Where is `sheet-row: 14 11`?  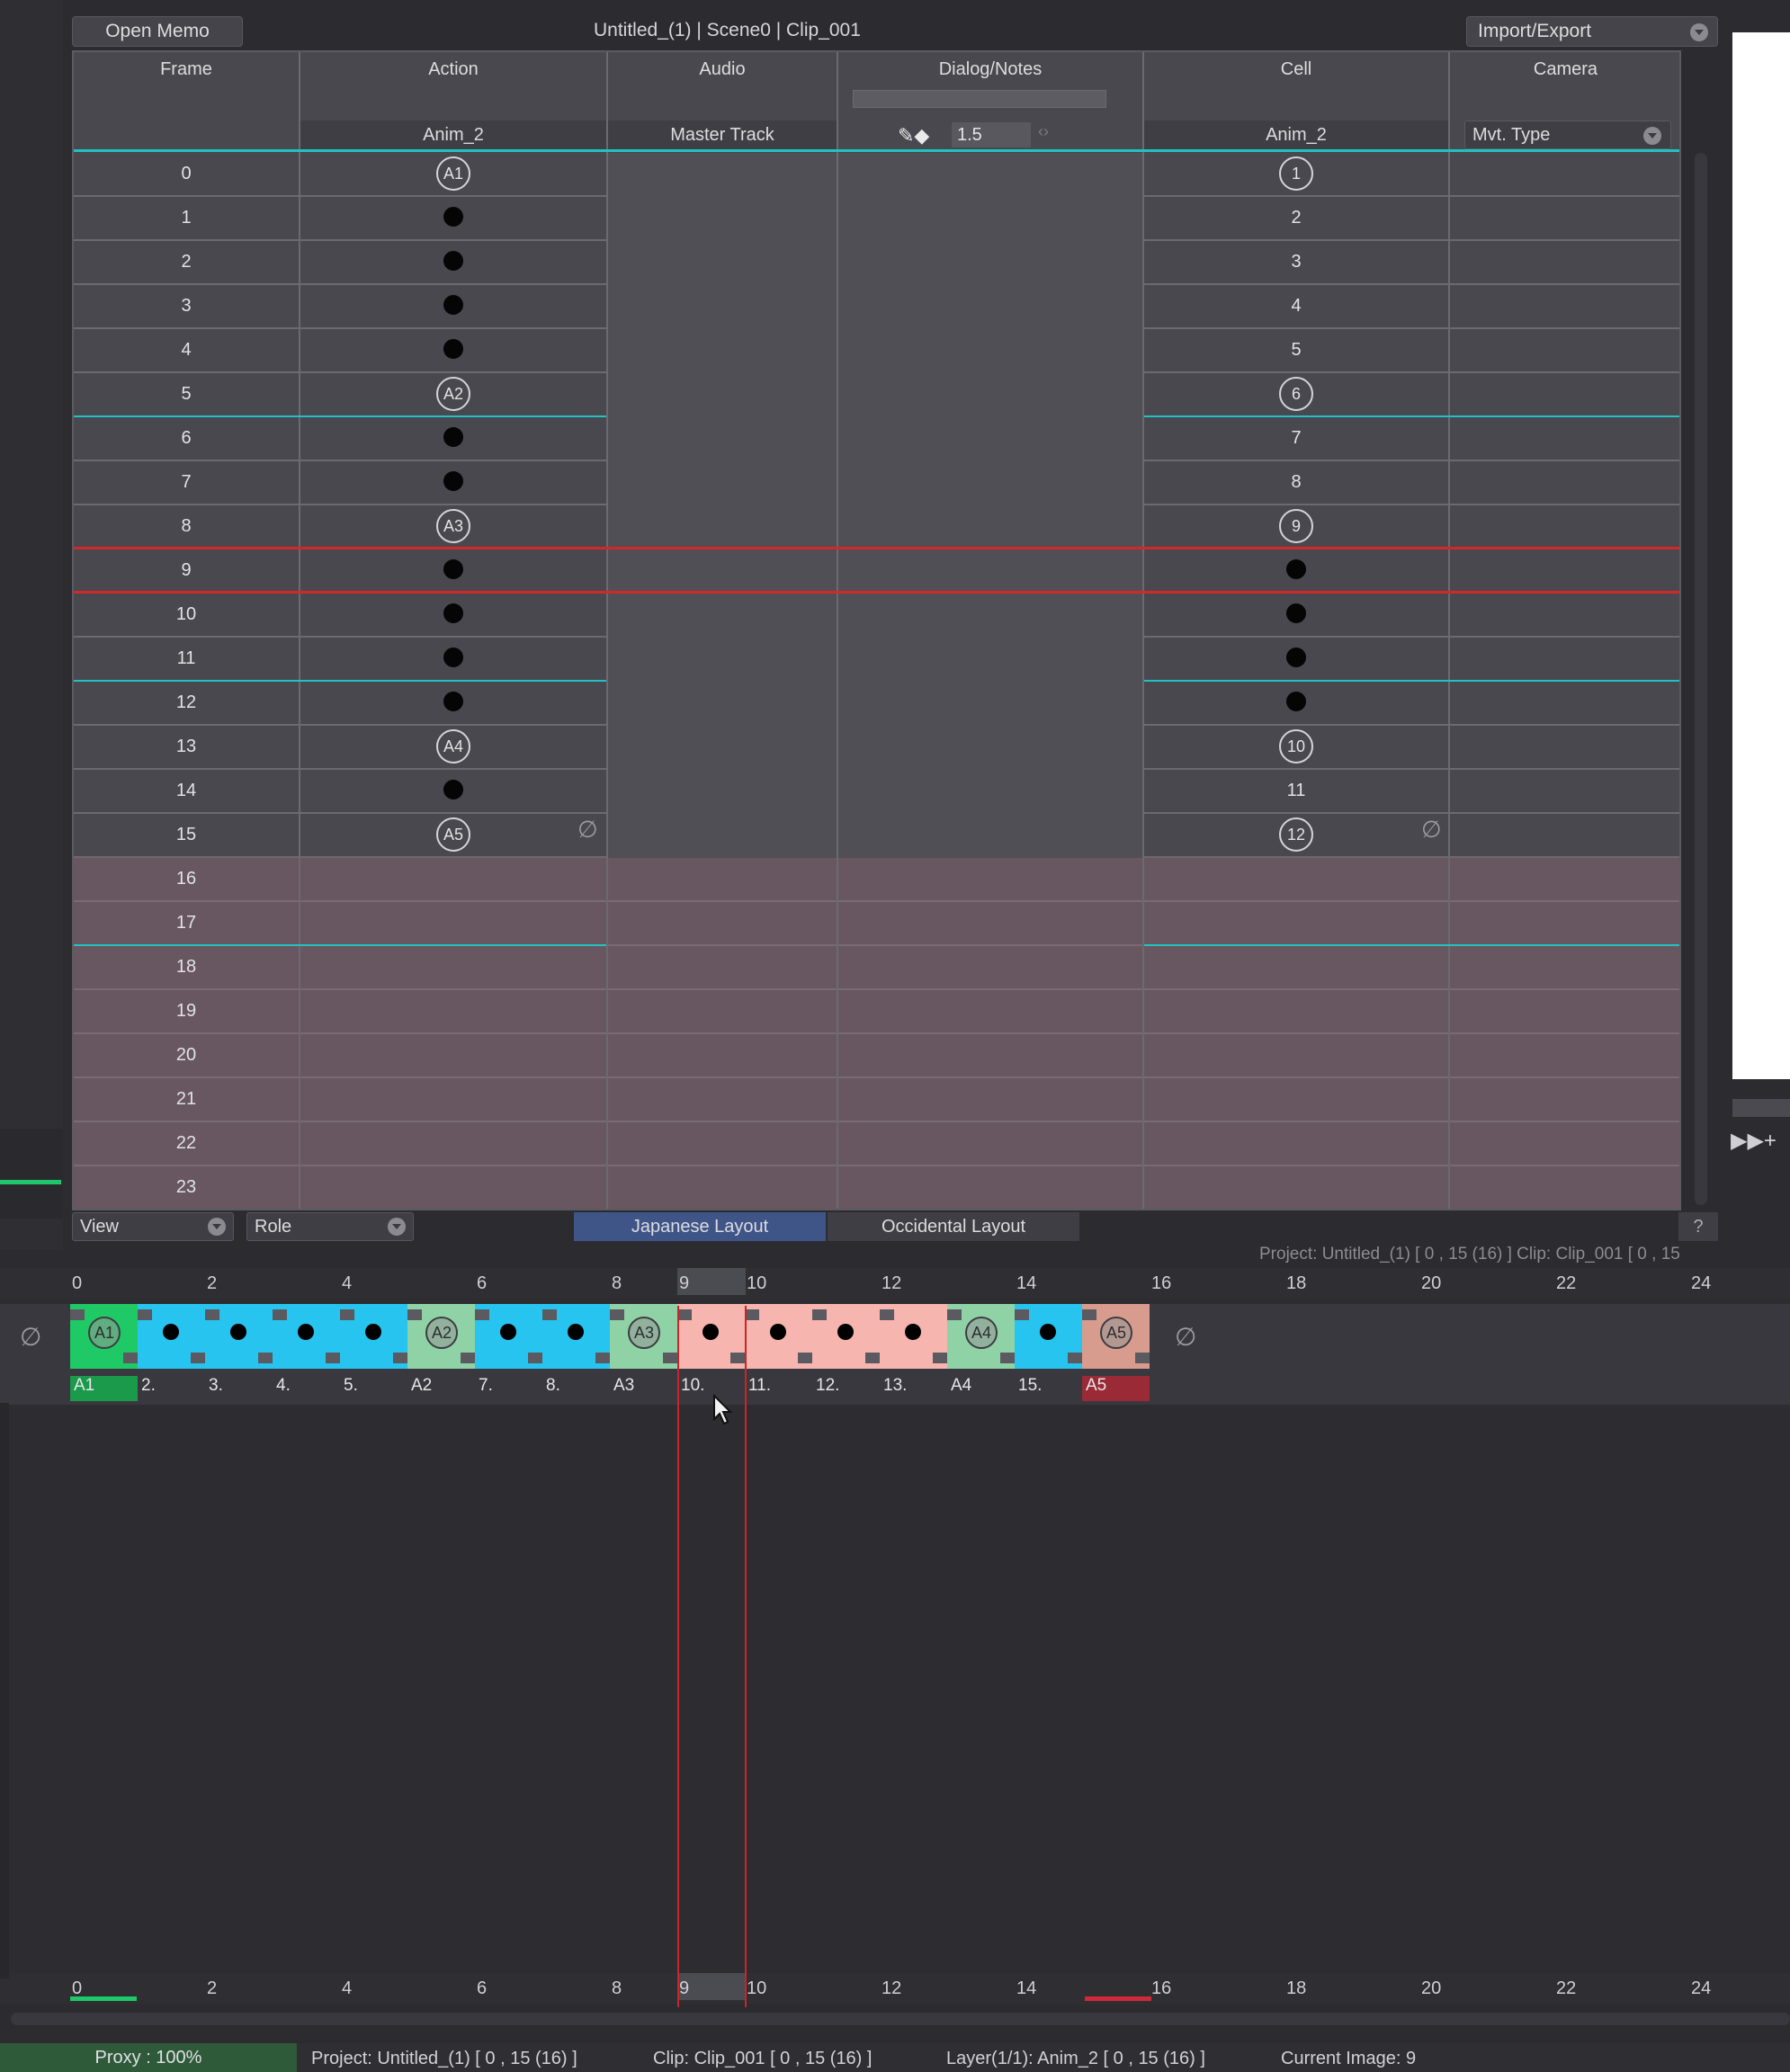 sheet-row: 14 11 is located at coordinates (876, 792).